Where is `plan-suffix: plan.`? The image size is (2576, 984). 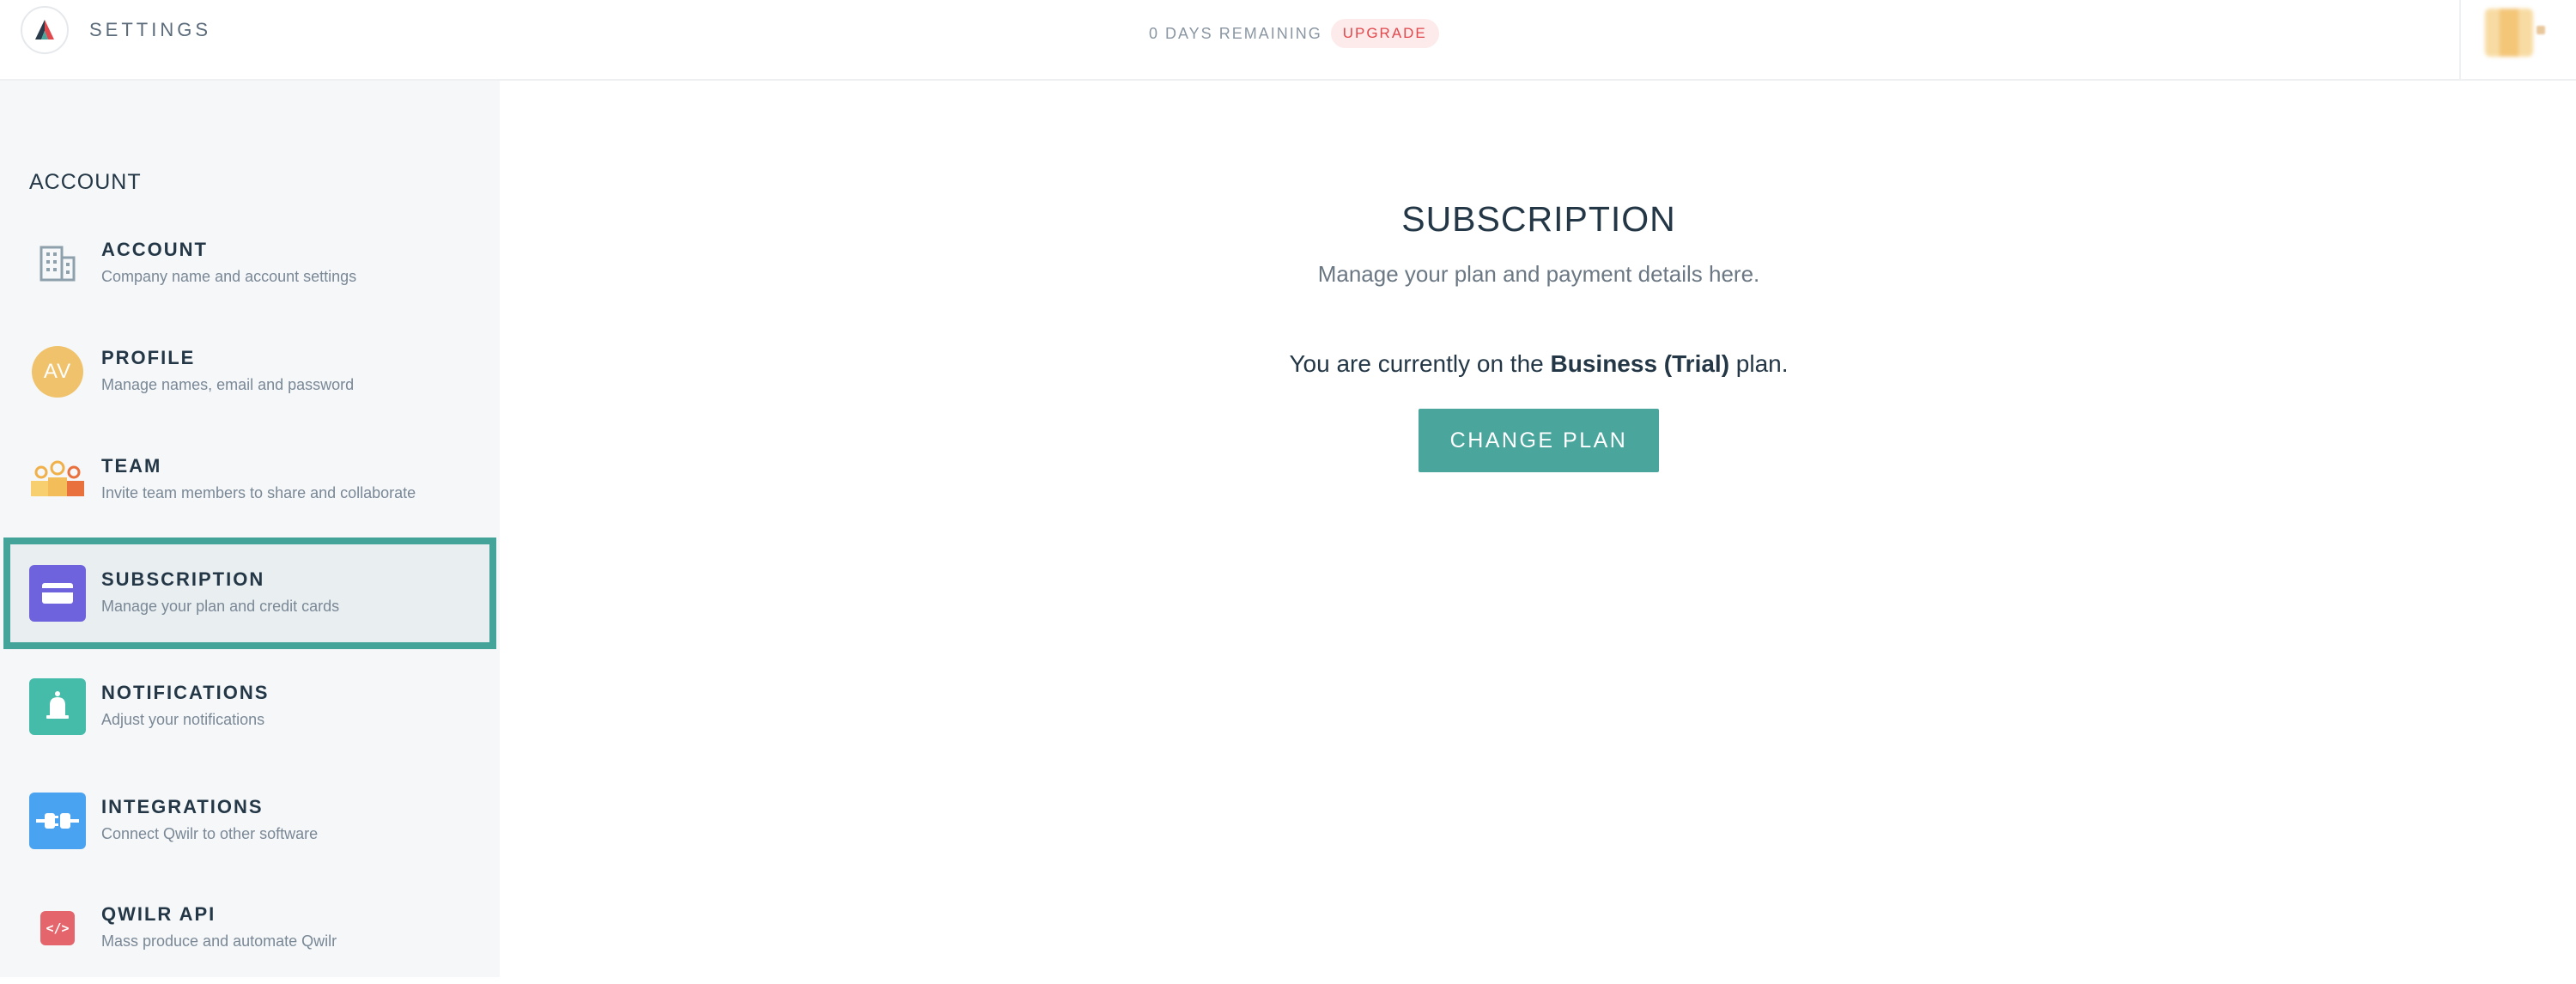 plan-suffix: plan. is located at coordinates (1759, 363).